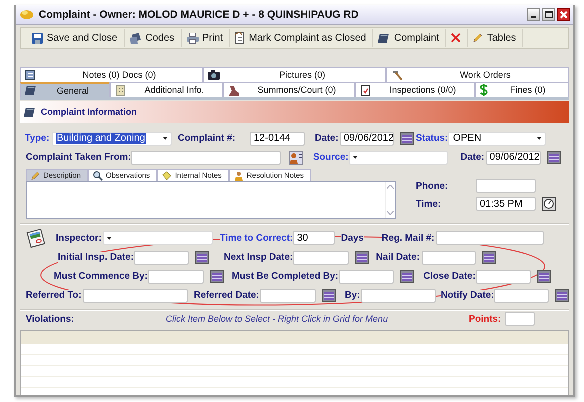 The image size is (584, 402). I want to click on clock-button, so click(549, 204).